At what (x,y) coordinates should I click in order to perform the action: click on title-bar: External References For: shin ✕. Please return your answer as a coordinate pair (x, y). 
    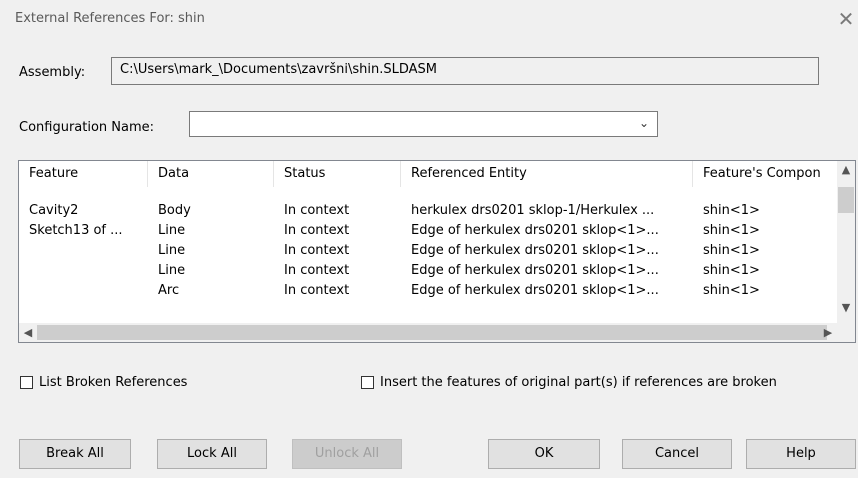
    Looking at the image, I should click on (429, 19).